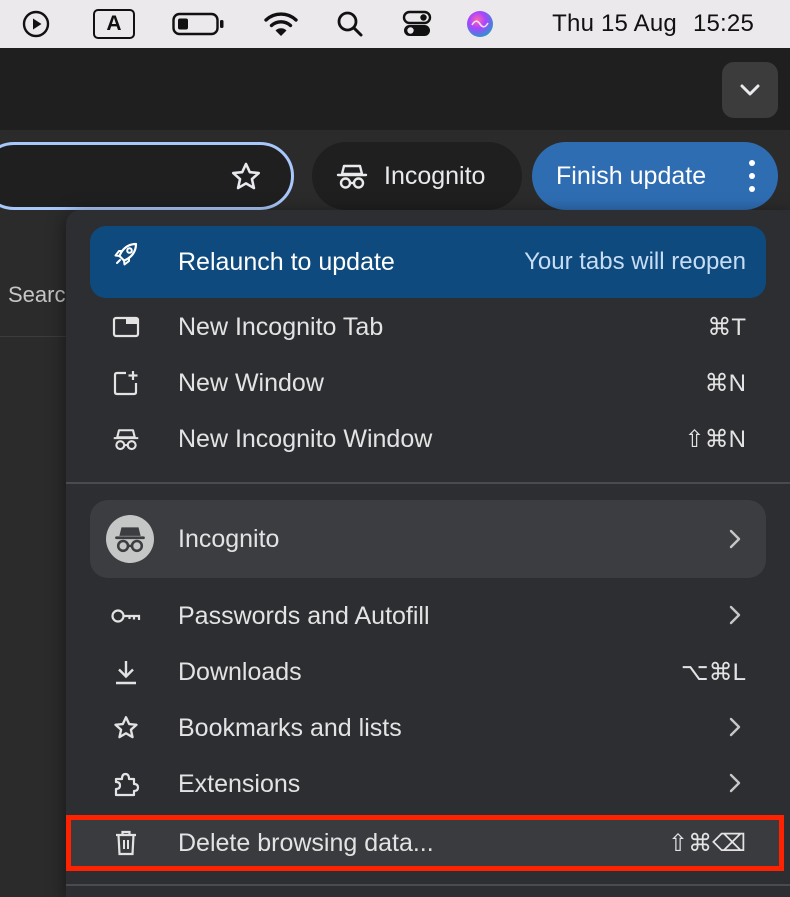 The width and height of the screenshot is (790, 897). I want to click on menu-divider-bottom, so click(428, 885).